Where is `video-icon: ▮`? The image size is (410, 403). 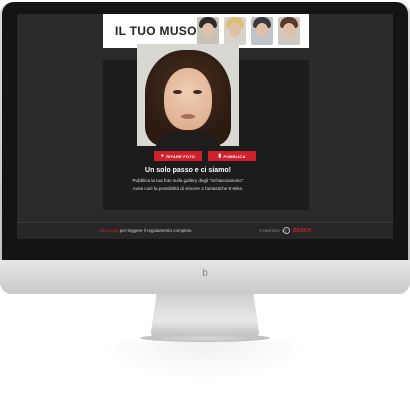 video-icon: ▮ is located at coordinates (220, 156).